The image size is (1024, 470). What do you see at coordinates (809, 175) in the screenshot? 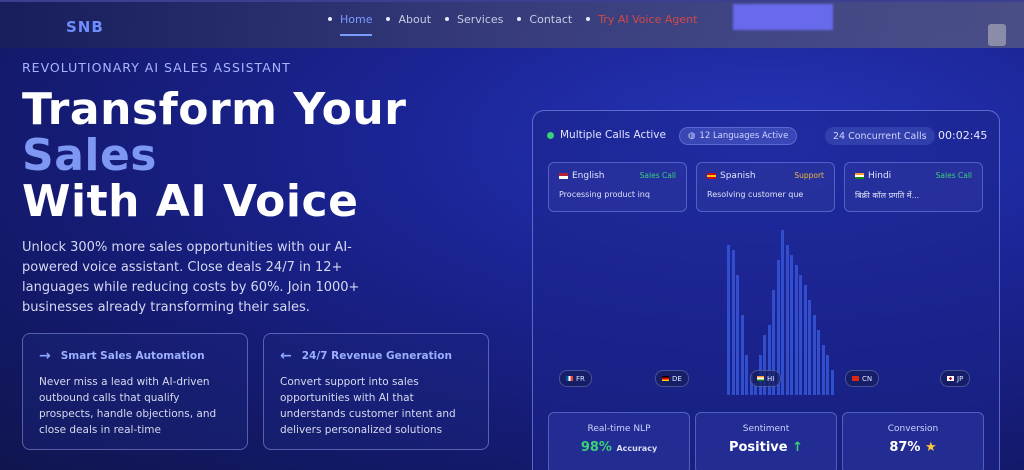
I see `call-tag: Support` at bounding box center [809, 175].